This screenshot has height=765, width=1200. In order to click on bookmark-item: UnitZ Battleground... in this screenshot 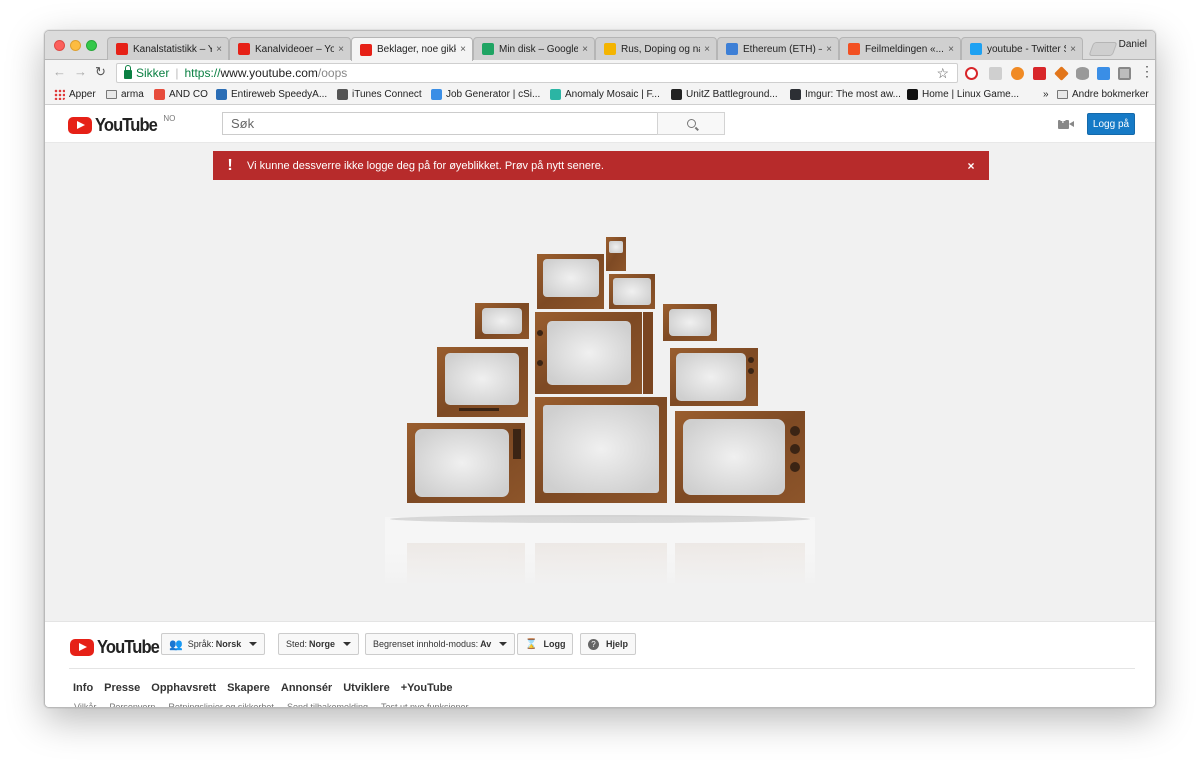, I will do `click(724, 94)`.